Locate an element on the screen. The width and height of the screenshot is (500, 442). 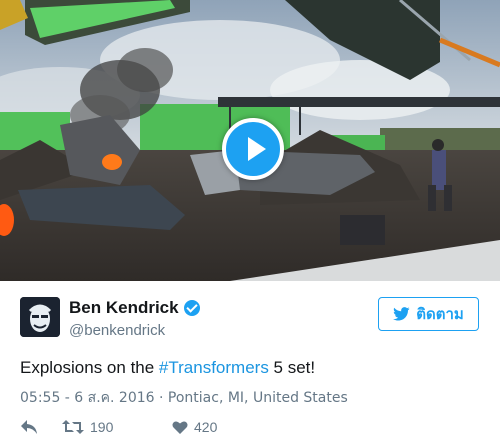
display-name: Ben Kendrick is located at coordinates (134, 308).